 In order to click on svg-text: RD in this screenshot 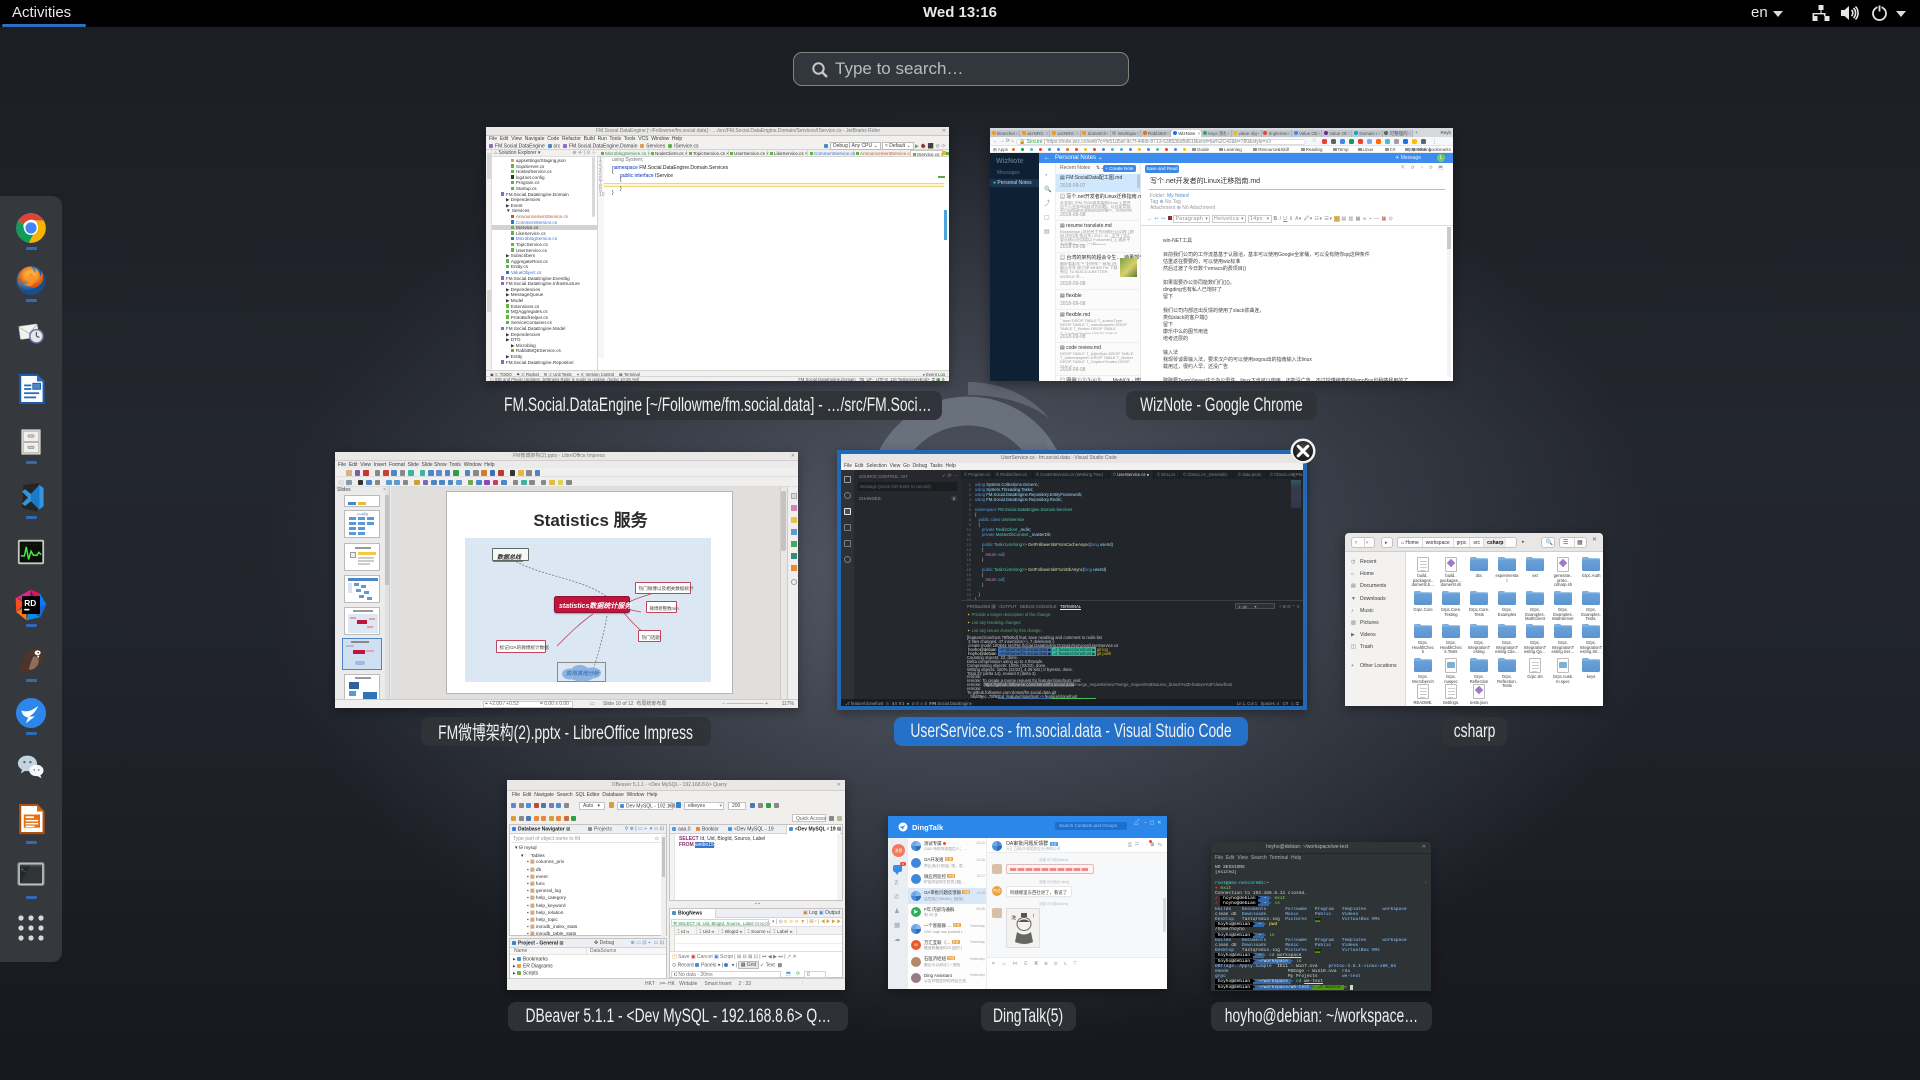, I will do `click(30, 603)`.